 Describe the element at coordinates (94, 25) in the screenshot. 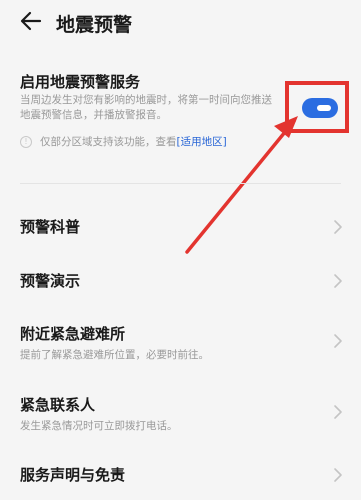

I see `page-title: 地震预警` at that location.